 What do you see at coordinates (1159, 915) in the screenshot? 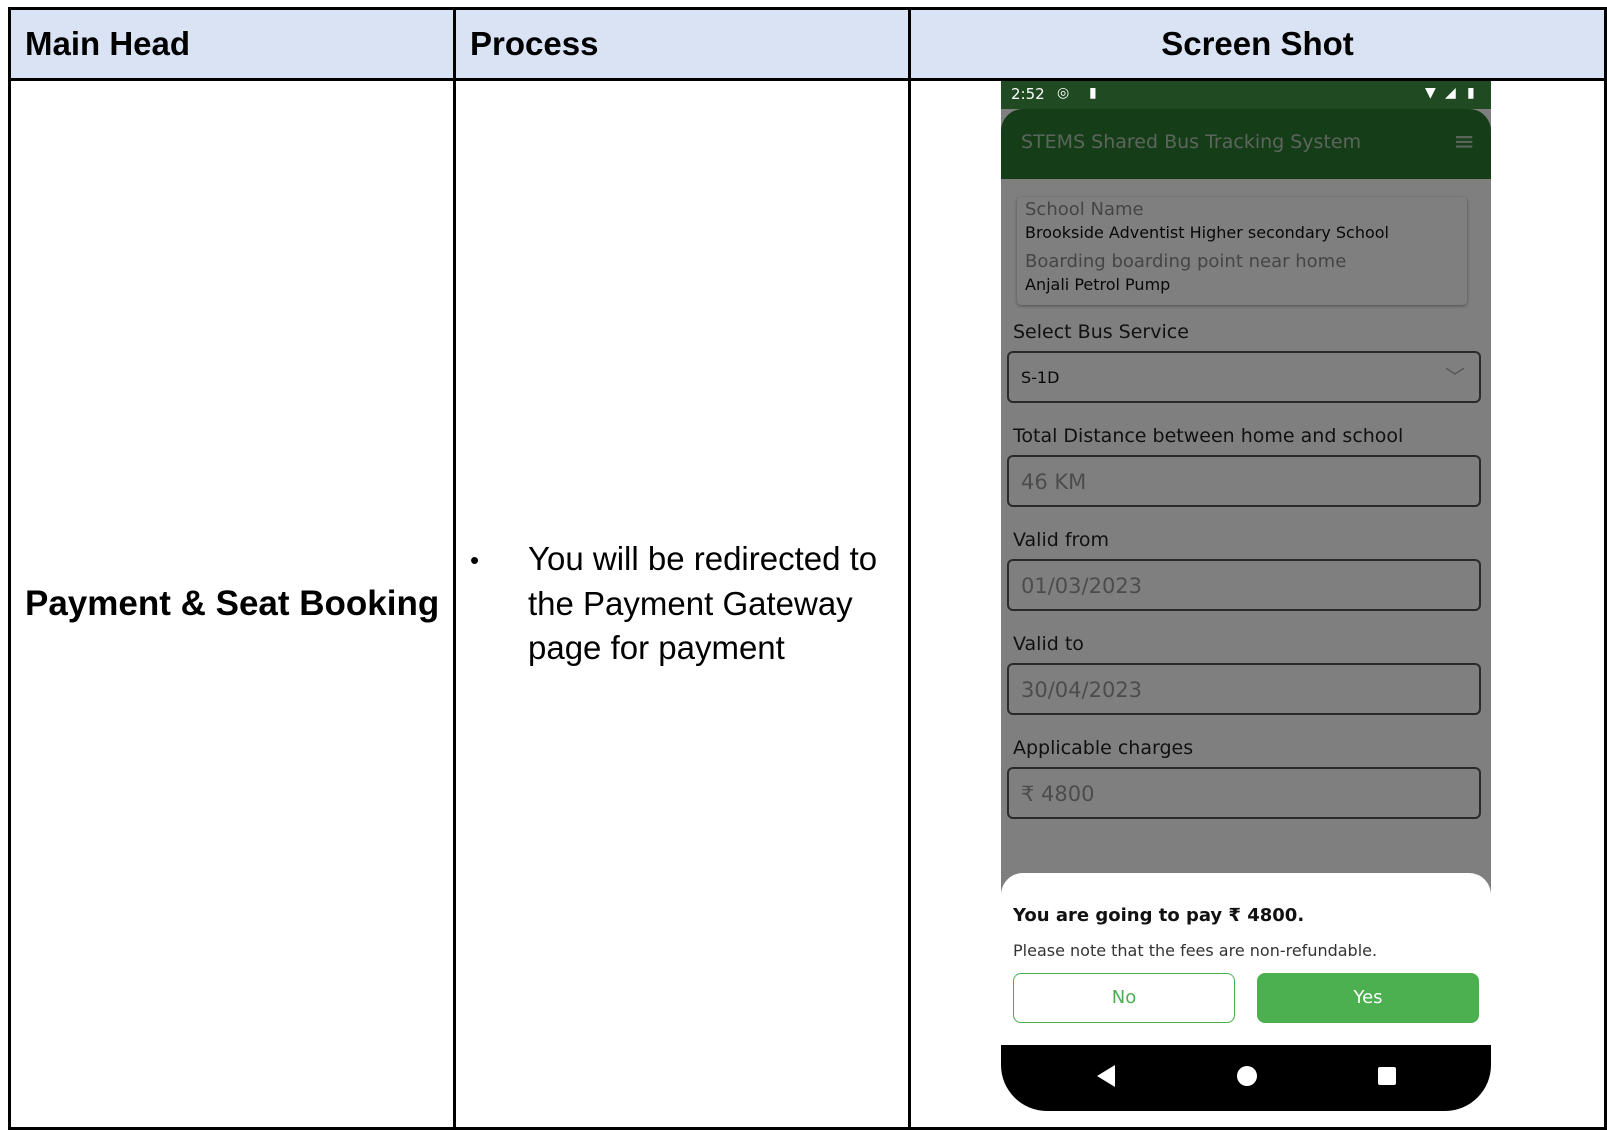
I see `payment-message: You are going to pay ₹ 4800.` at bounding box center [1159, 915].